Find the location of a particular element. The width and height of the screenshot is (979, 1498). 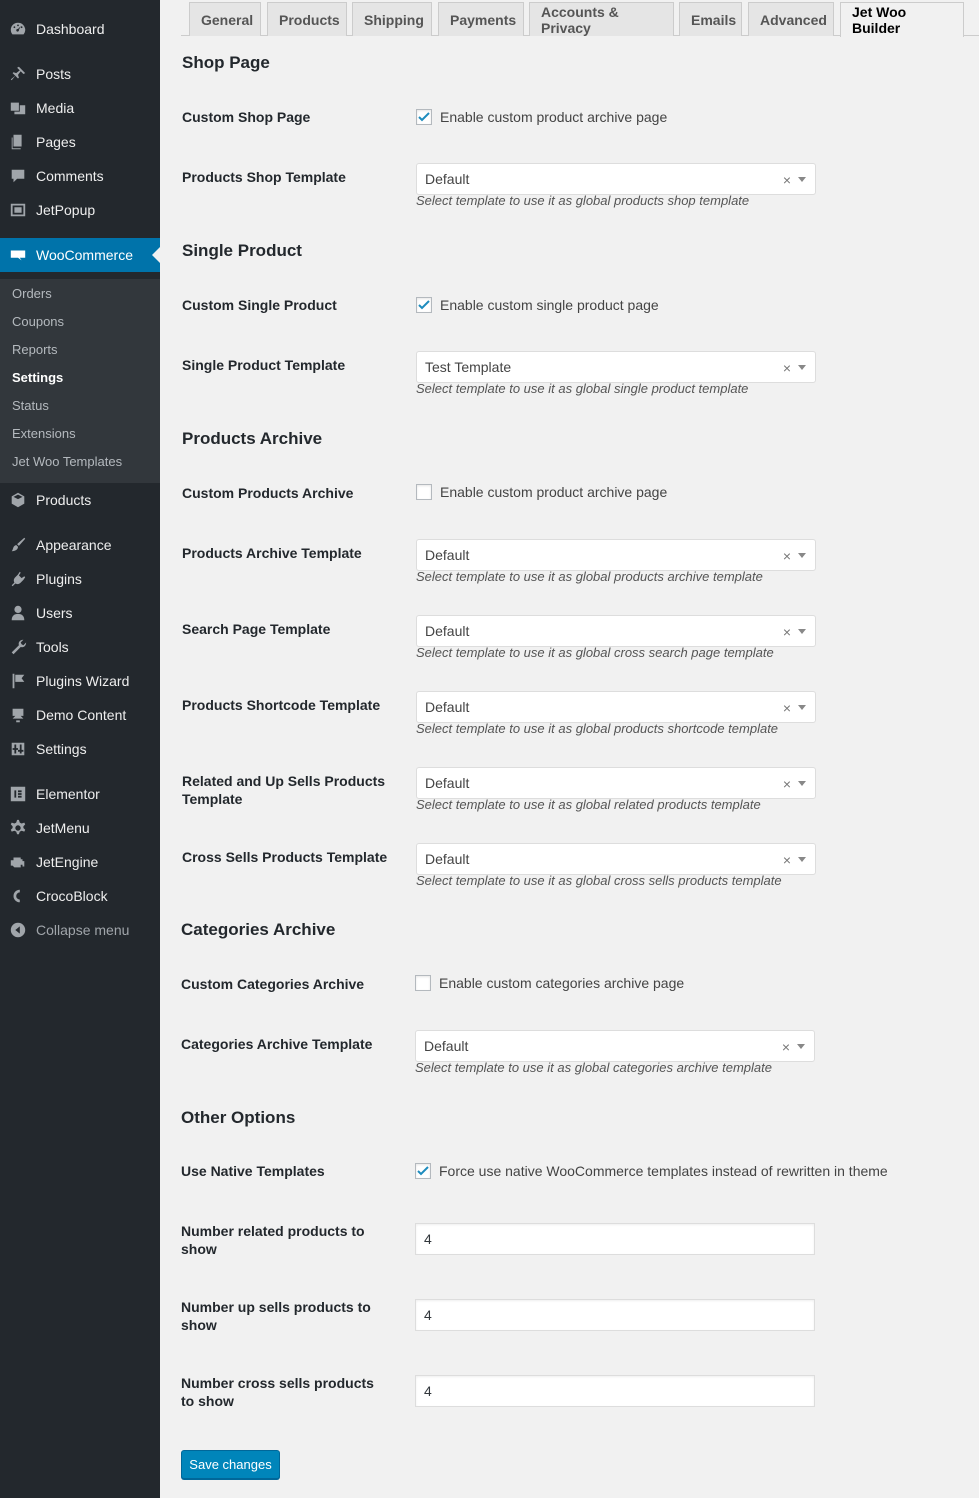

tab-accounts-privacy: Accounts & Privacy is located at coordinates (601, 19).